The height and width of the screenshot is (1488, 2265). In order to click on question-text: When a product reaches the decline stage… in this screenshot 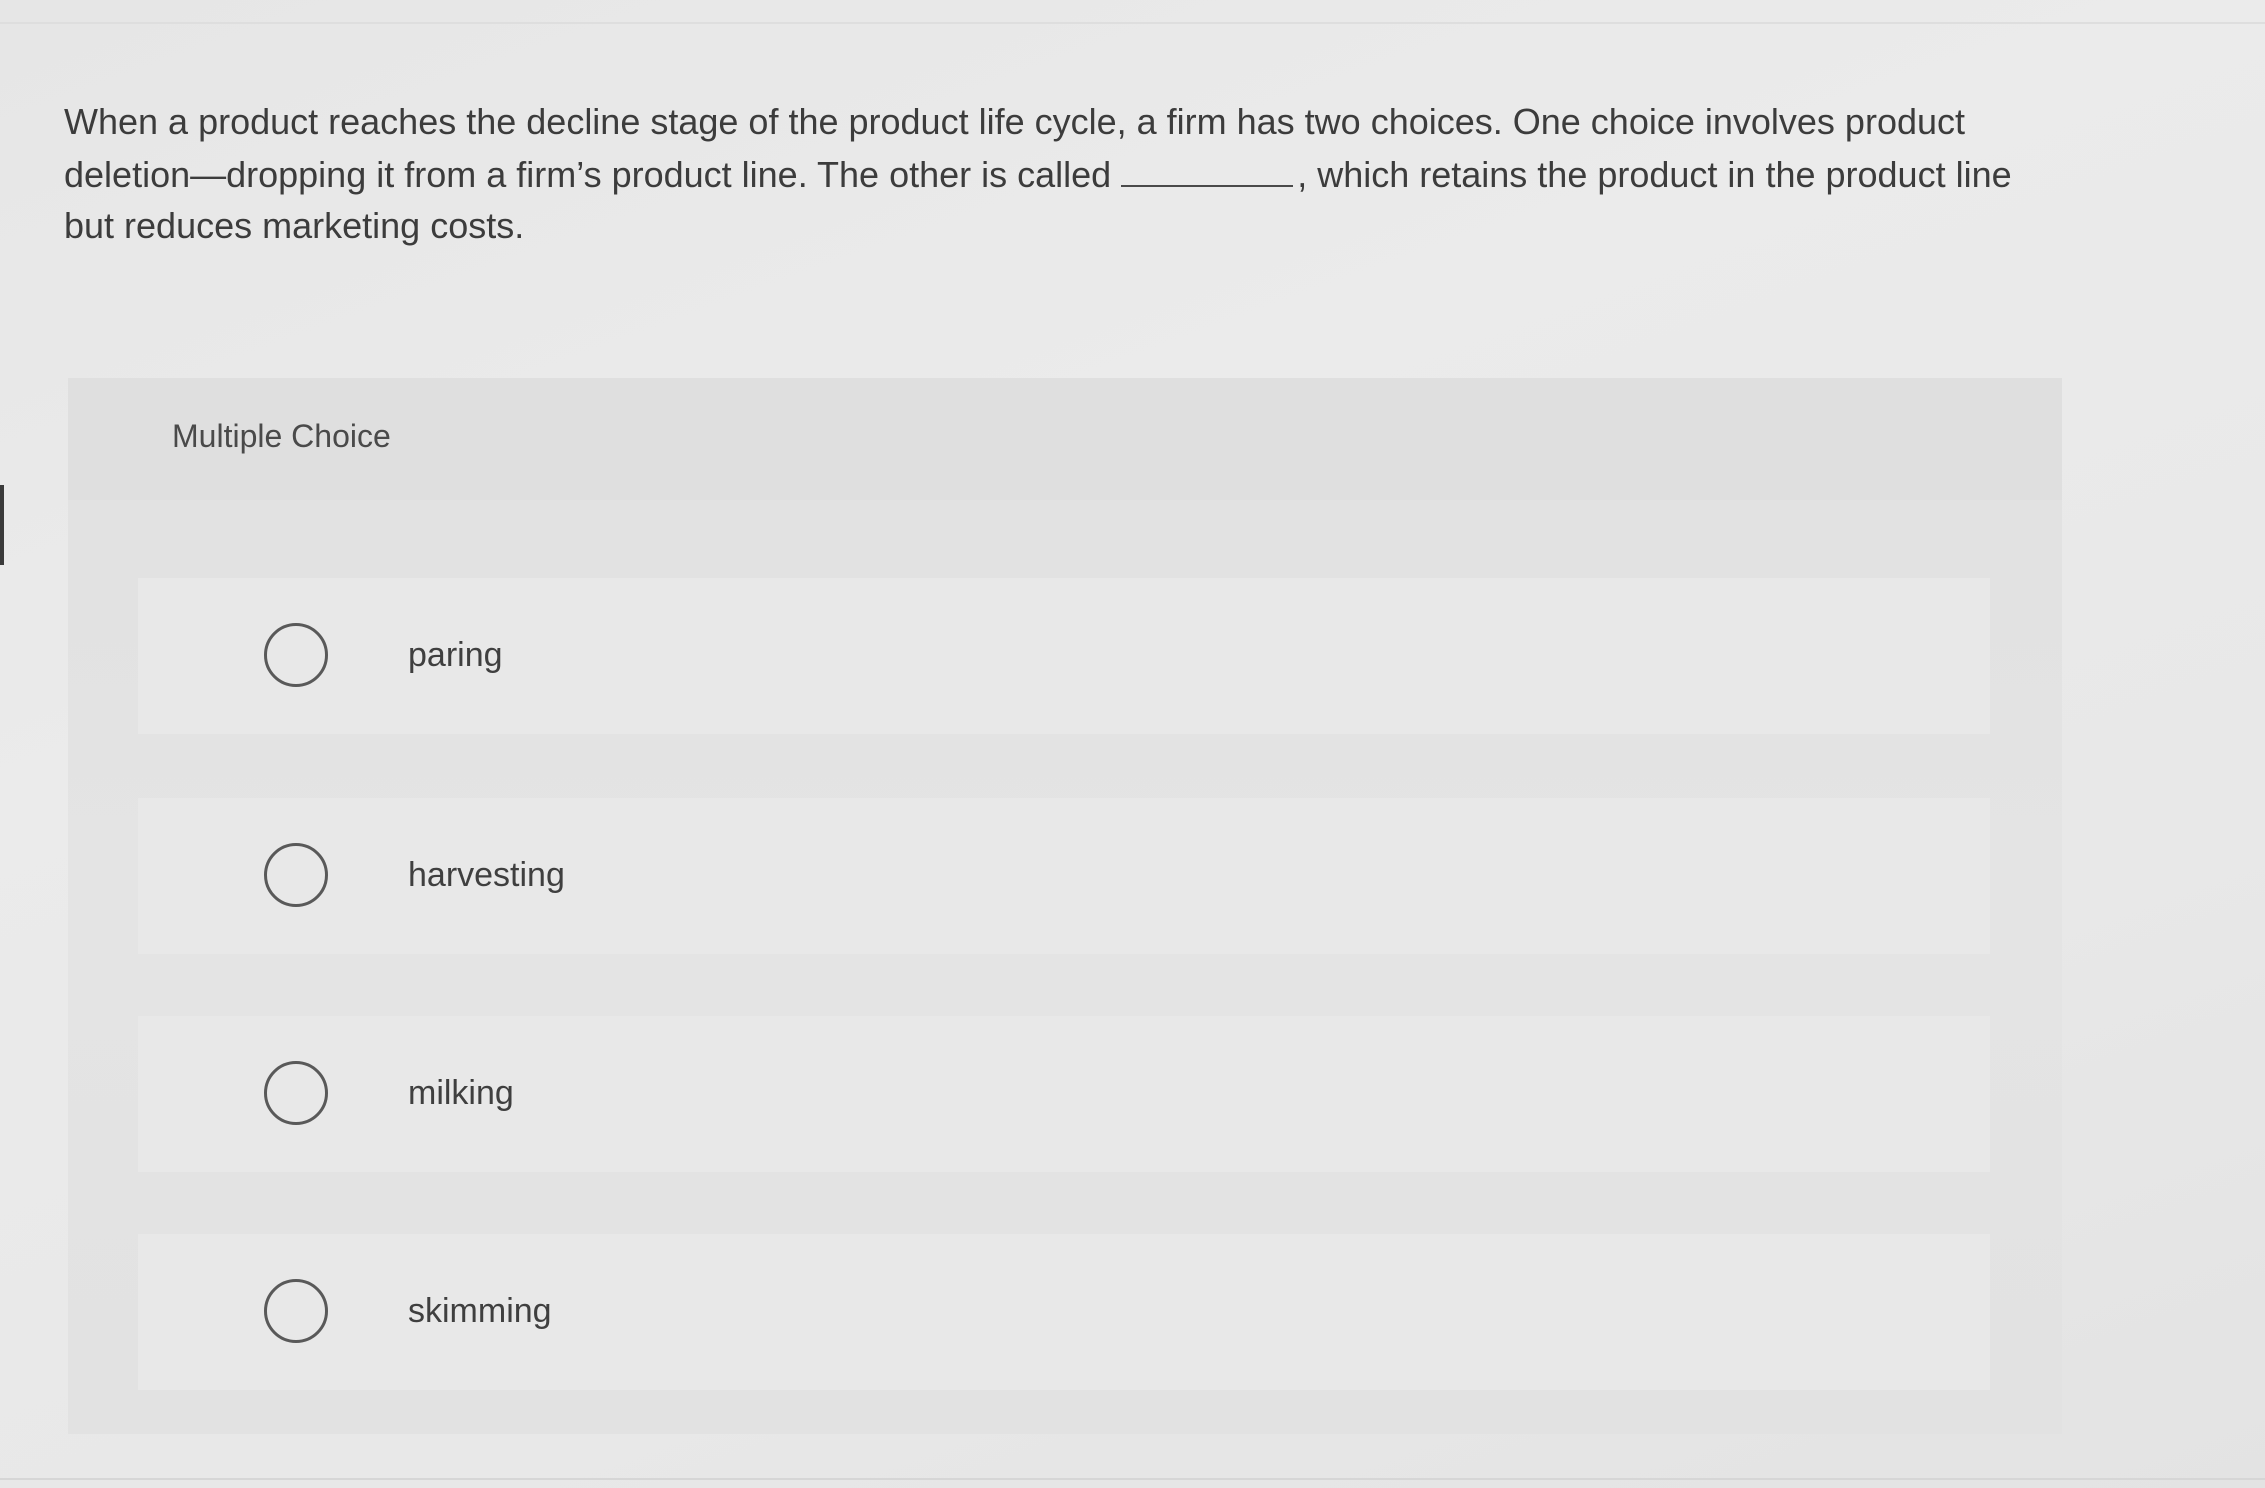, I will do `click(1054, 173)`.